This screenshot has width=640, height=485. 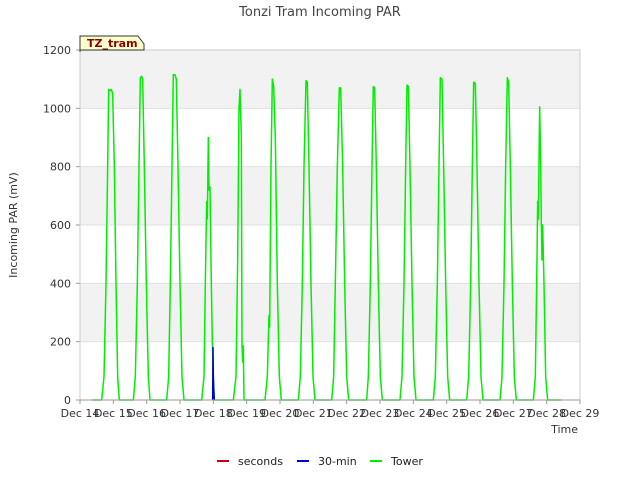 I want to click on x-axis-label: Time, so click(x=564, y=429).